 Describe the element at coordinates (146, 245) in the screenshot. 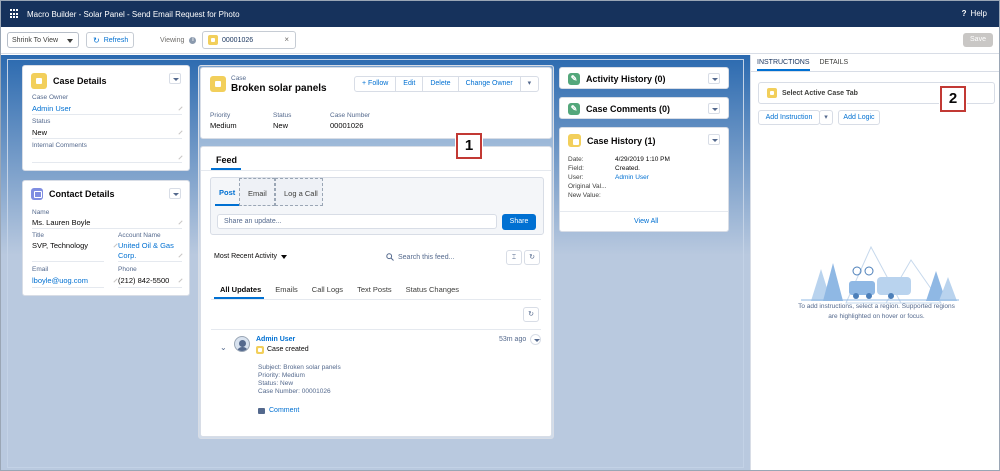

I see `account-name-value: United Oil & Gas` at that location.